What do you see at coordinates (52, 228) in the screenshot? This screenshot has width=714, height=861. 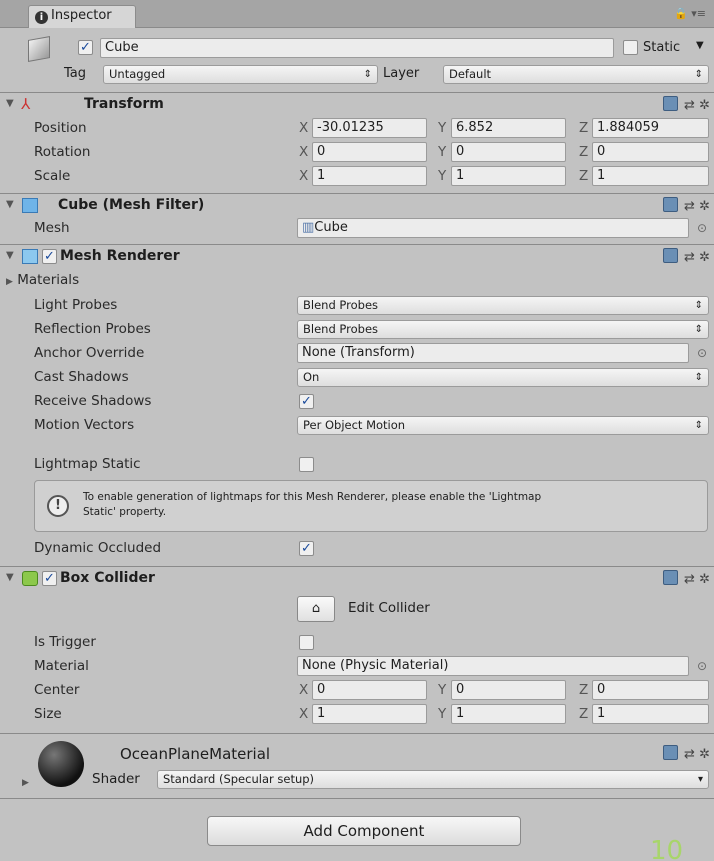 I see `mesh-label: Mesh` at bounding box center [52, 228].